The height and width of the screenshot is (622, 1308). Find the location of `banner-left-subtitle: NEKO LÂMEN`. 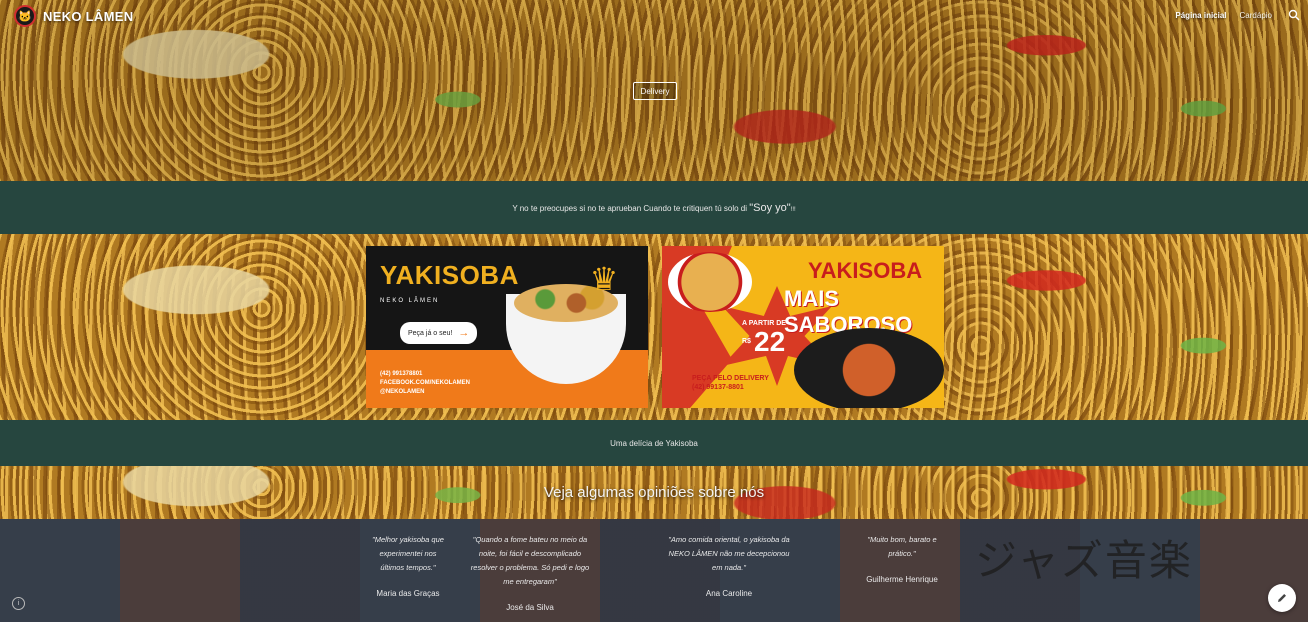

banner-left-subtitle: NEKO LÂMEN is located at coordinates (410, 301).